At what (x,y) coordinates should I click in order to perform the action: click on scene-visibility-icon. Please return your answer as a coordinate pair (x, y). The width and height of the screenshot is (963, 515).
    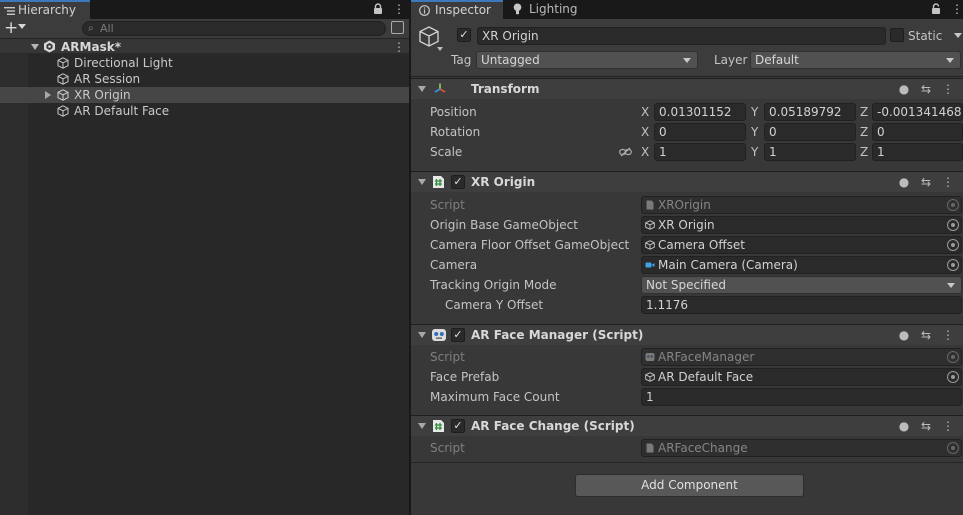
    Looking at the image, I should click on (397, 27).